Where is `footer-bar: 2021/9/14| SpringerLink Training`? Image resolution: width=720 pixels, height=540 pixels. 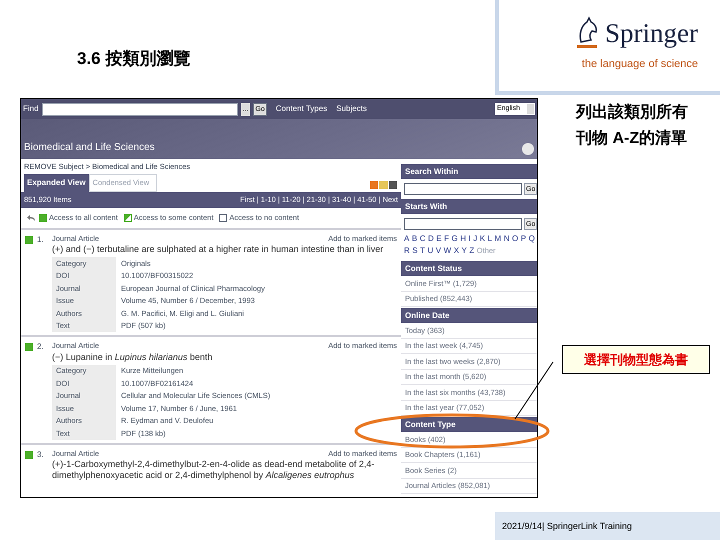 footer-bar: 2021/9/14| SpringerLink Training is located at coordinates (607, 526).